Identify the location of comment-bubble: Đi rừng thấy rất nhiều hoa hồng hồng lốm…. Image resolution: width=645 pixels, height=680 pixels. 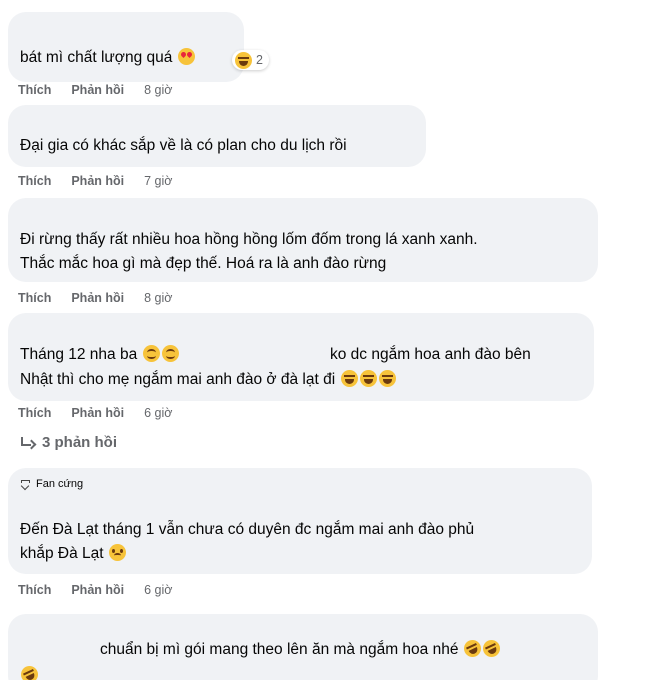
(303, 240).